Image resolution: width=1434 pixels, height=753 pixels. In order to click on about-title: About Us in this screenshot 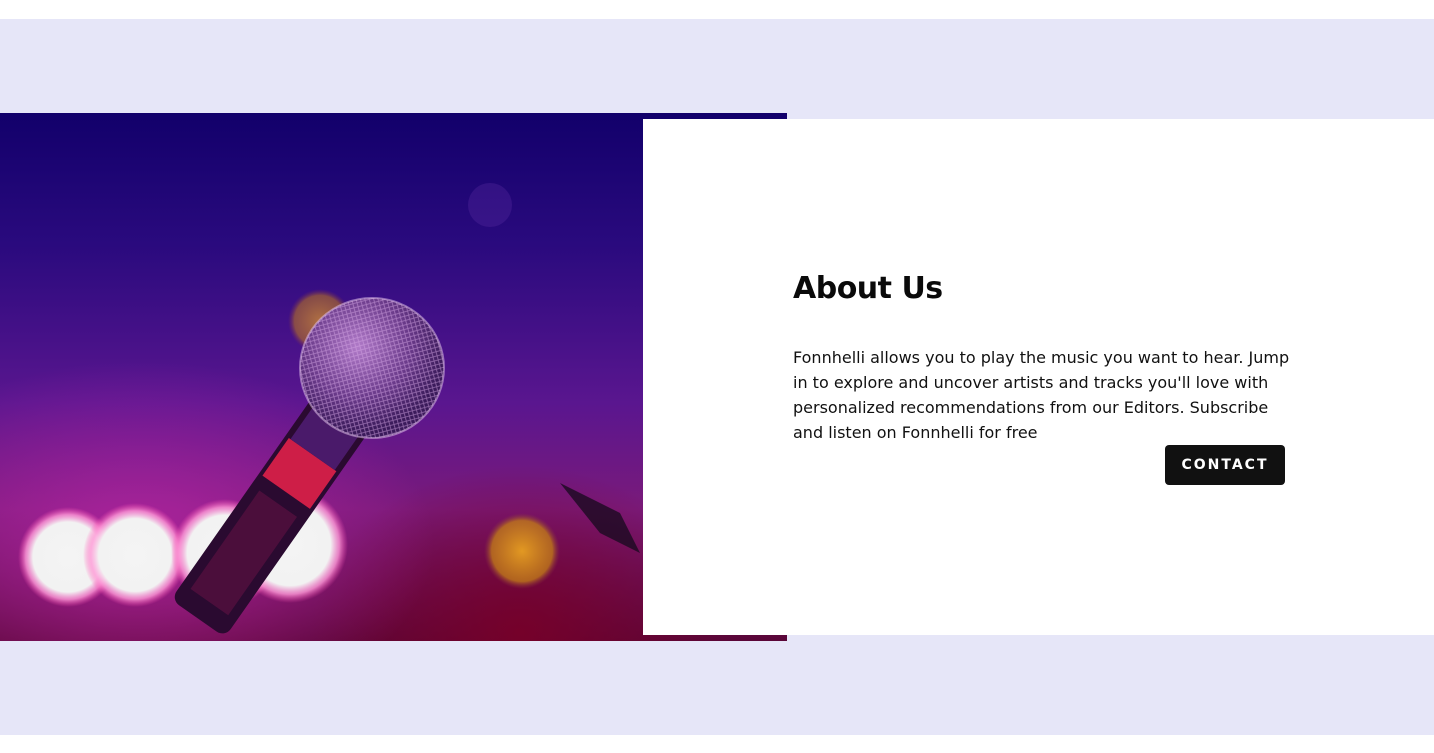, I will do `click(868, 288)`.